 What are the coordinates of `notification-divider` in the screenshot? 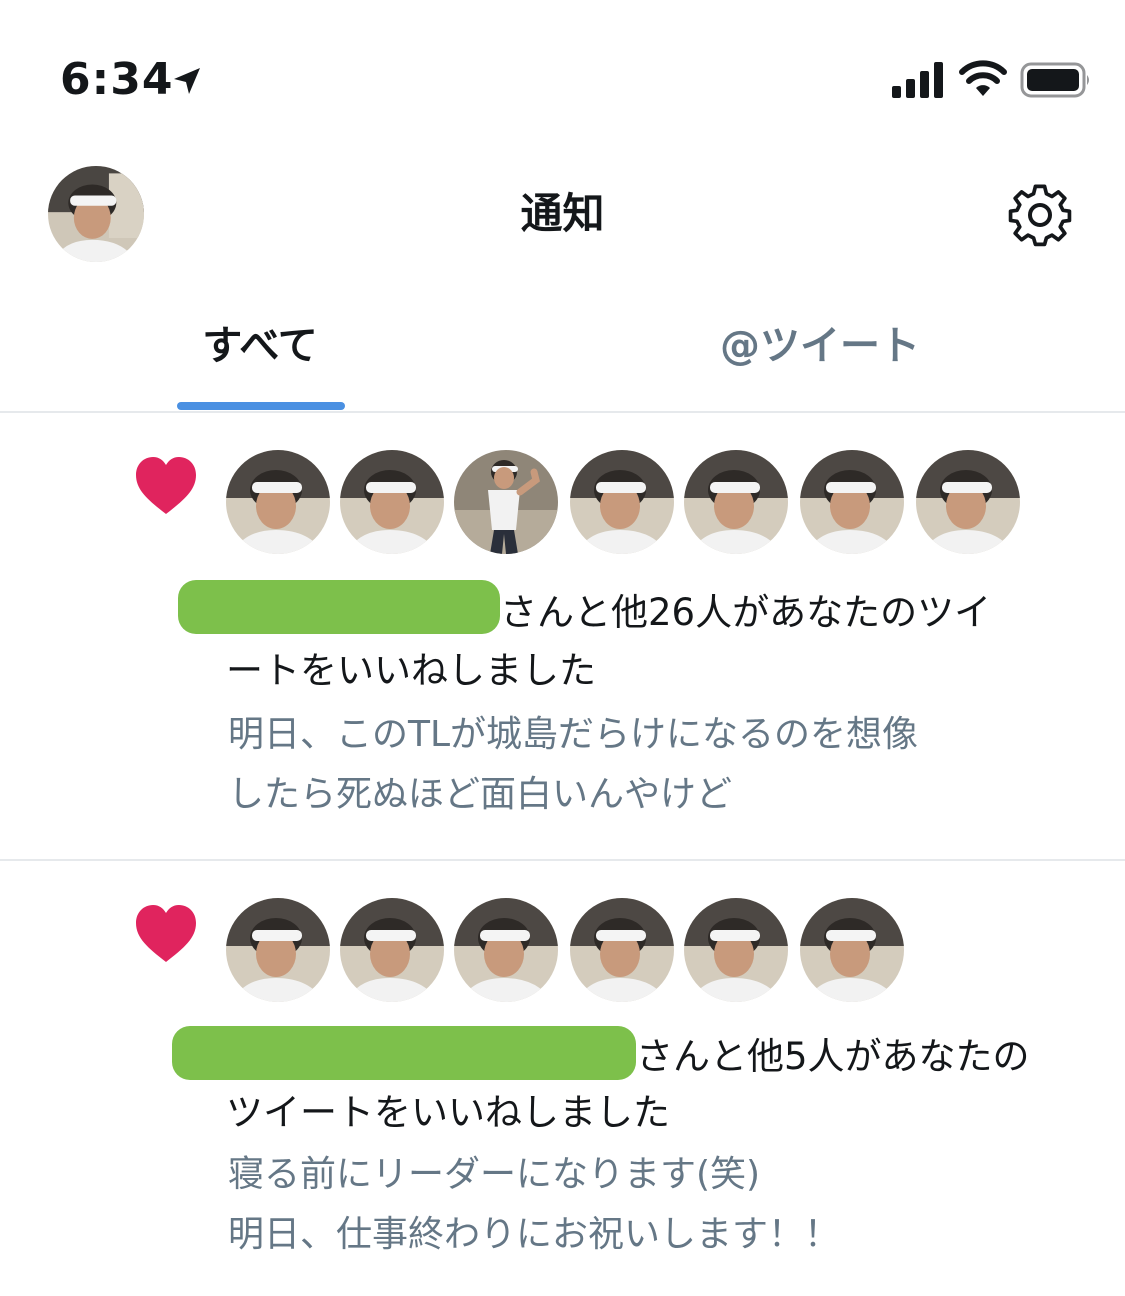 It's located at (562, 860).